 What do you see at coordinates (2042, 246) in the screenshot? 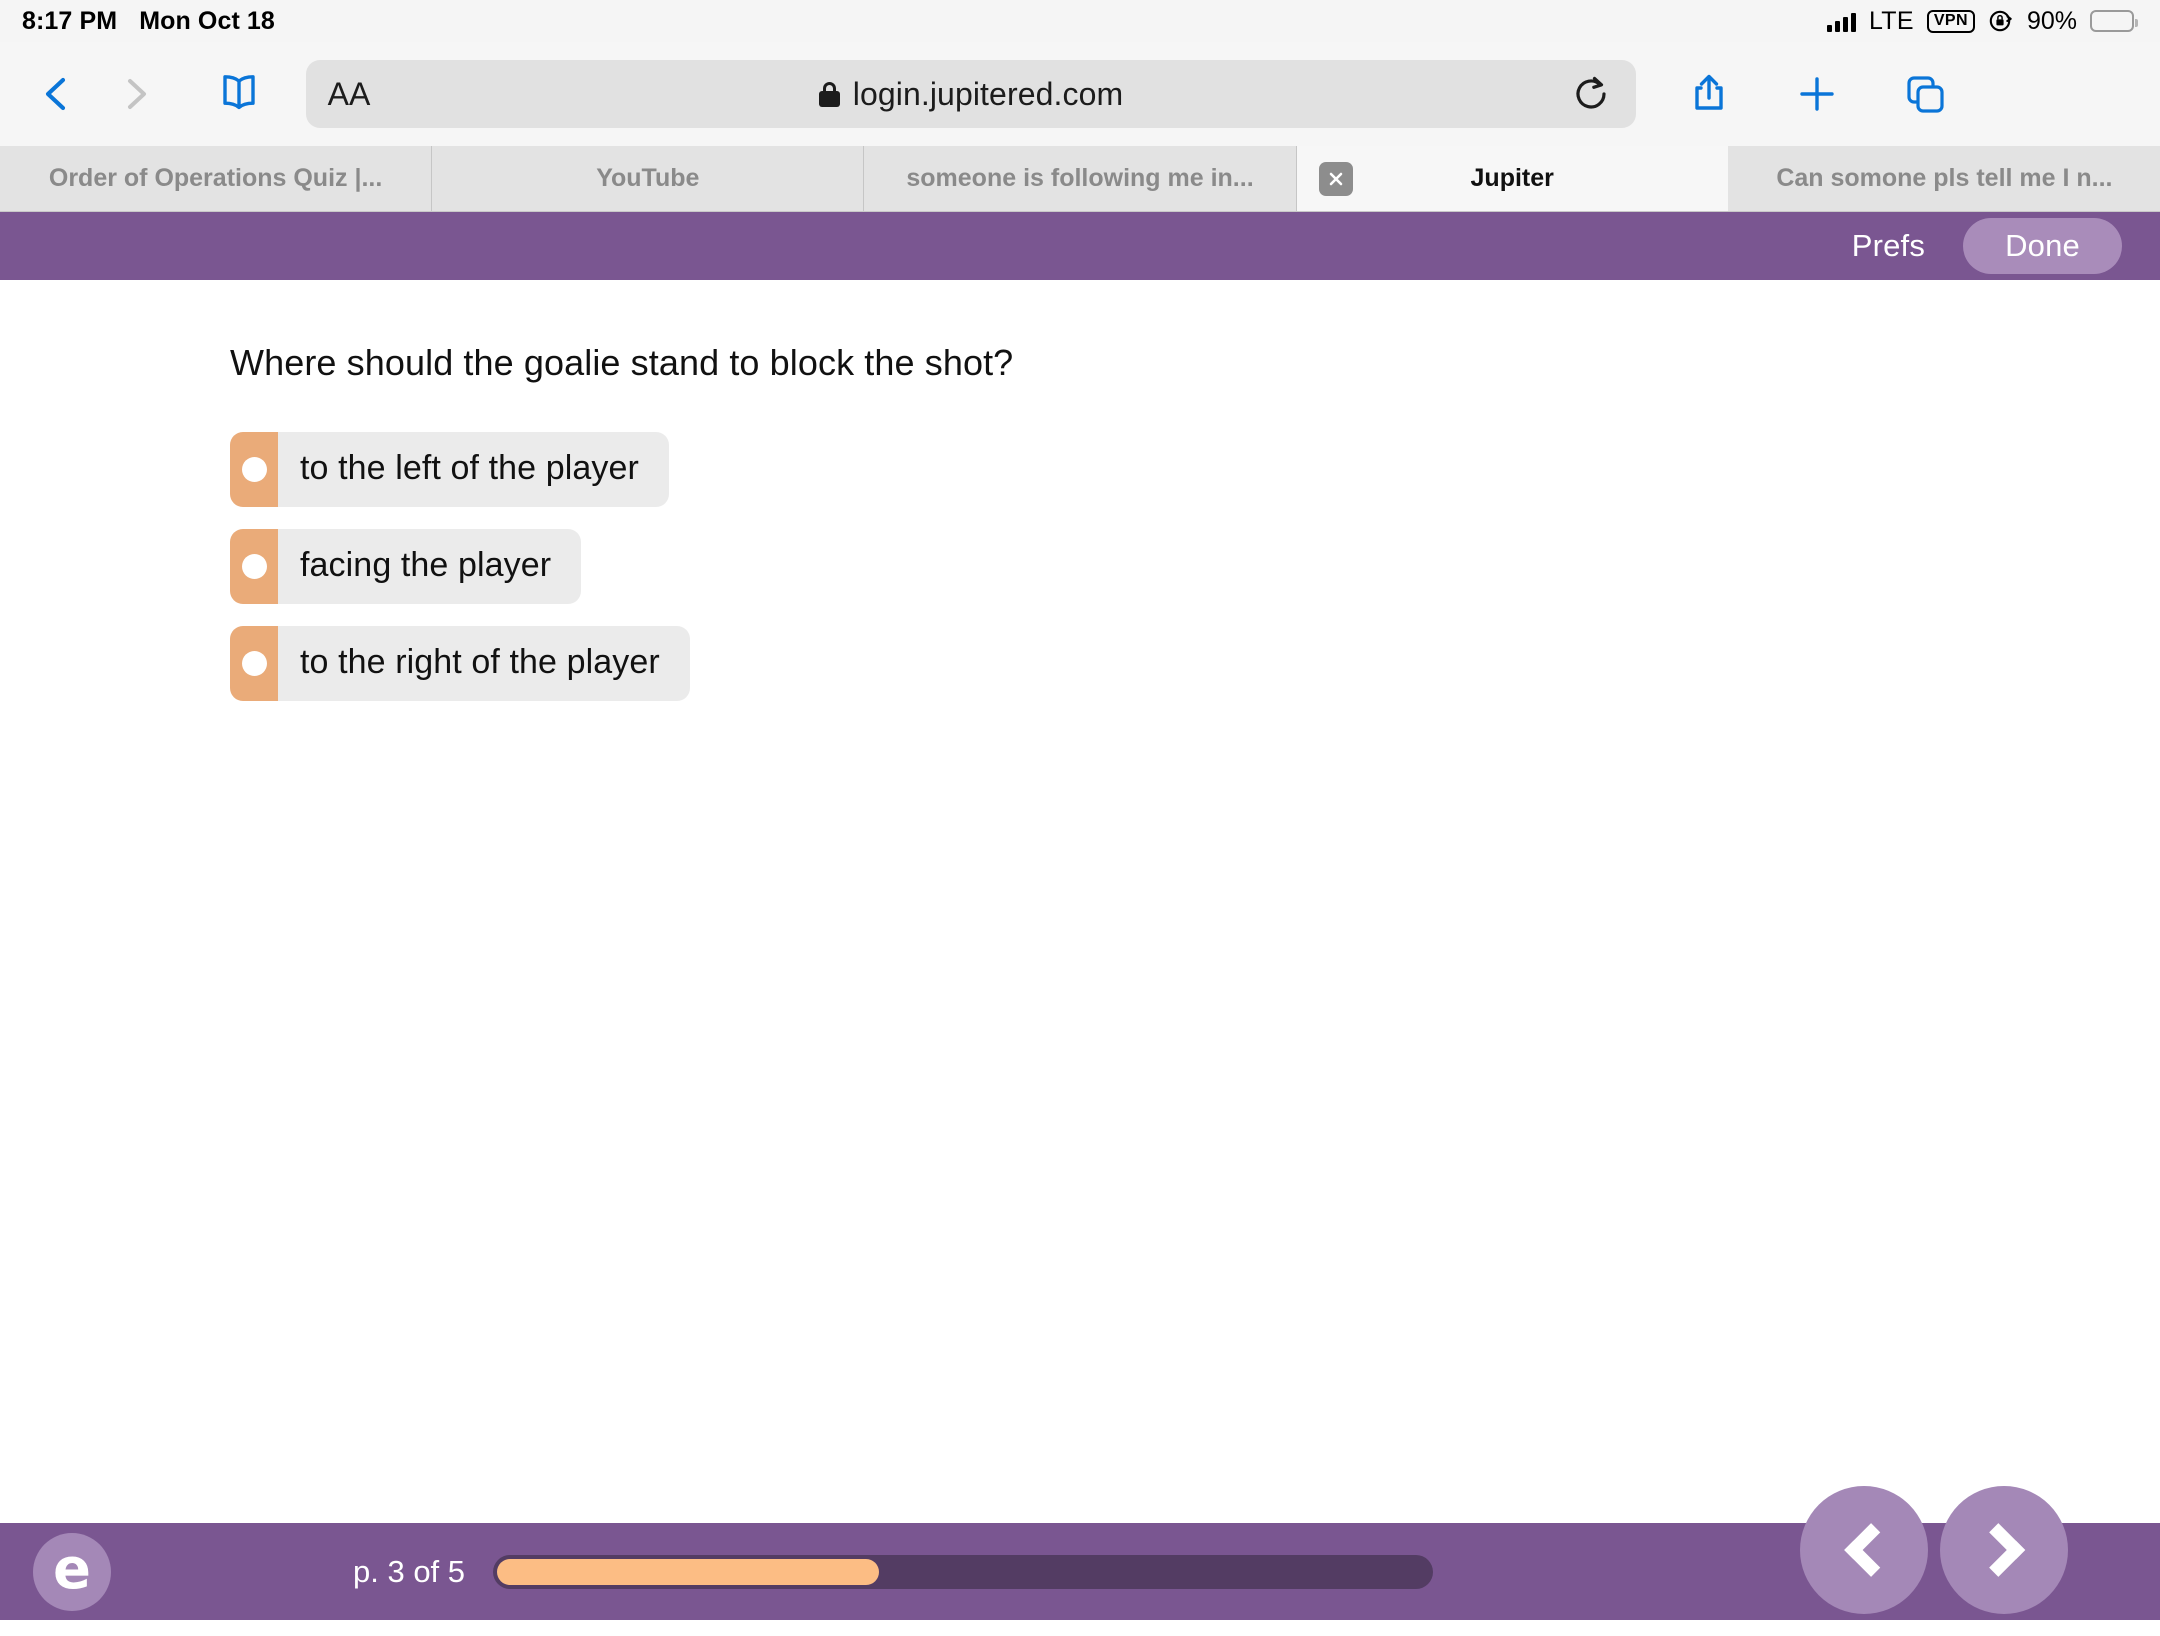
I see `done-button: Done` at bounding box center [2042, 246].